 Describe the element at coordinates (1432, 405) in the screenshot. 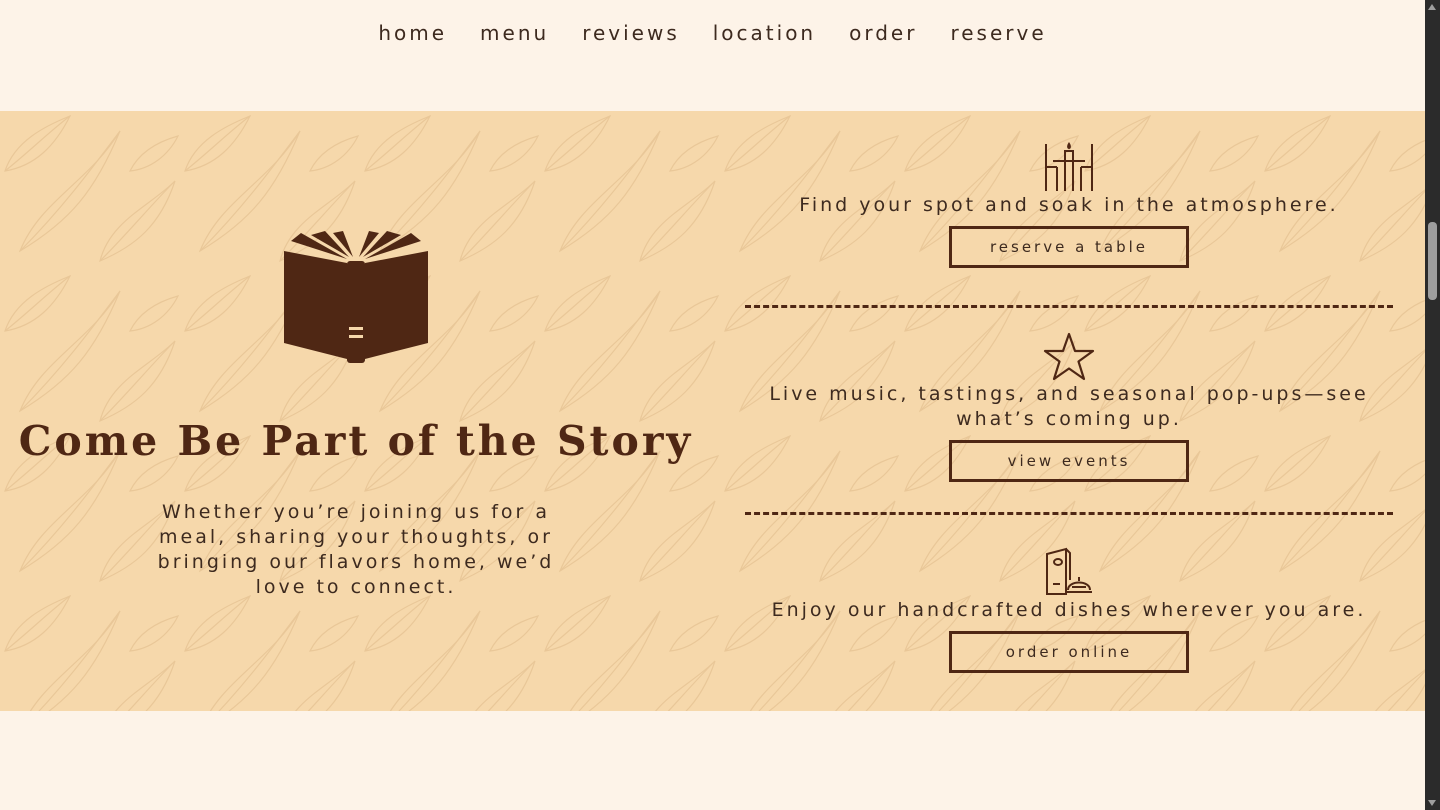

I see `page-scrollbar` at that location.